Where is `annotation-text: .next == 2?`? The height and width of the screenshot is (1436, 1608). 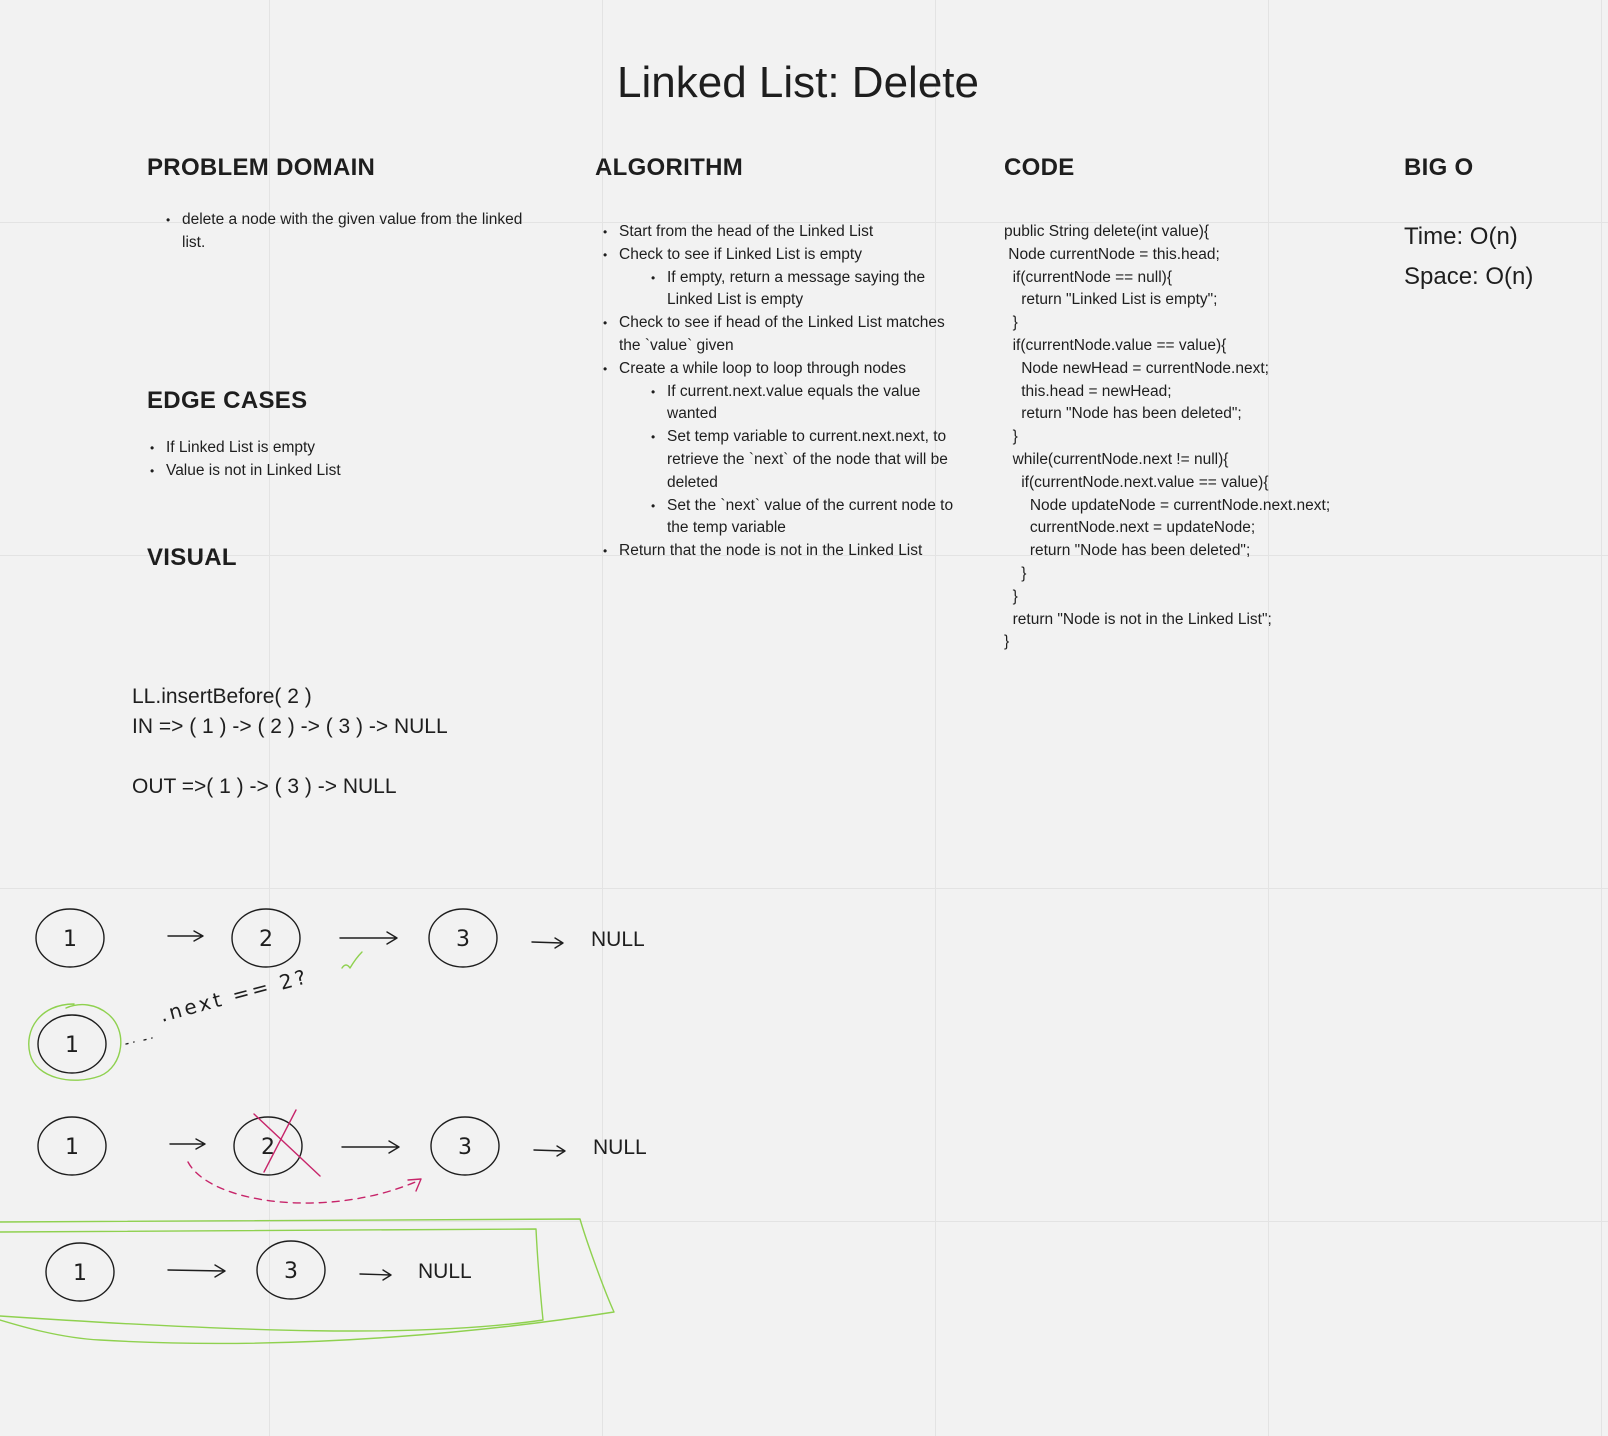
annotation-text: .next == 2? is located at coordinates (234, 995).